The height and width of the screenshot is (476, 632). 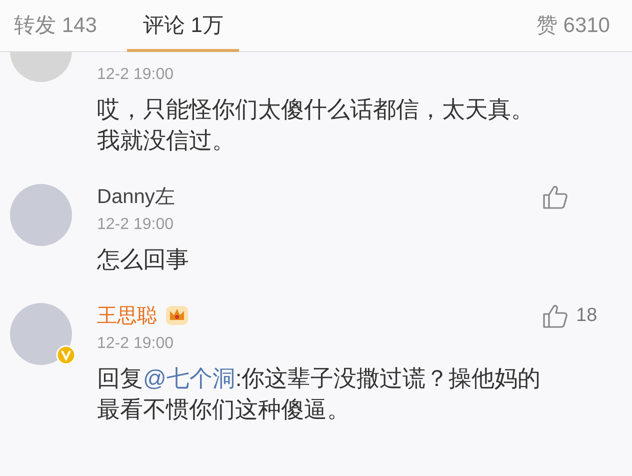 What do you see at coordinates (183, 26) in the screenshot?
I see `tab: 评论 1万` at bounding box center [183, 26].